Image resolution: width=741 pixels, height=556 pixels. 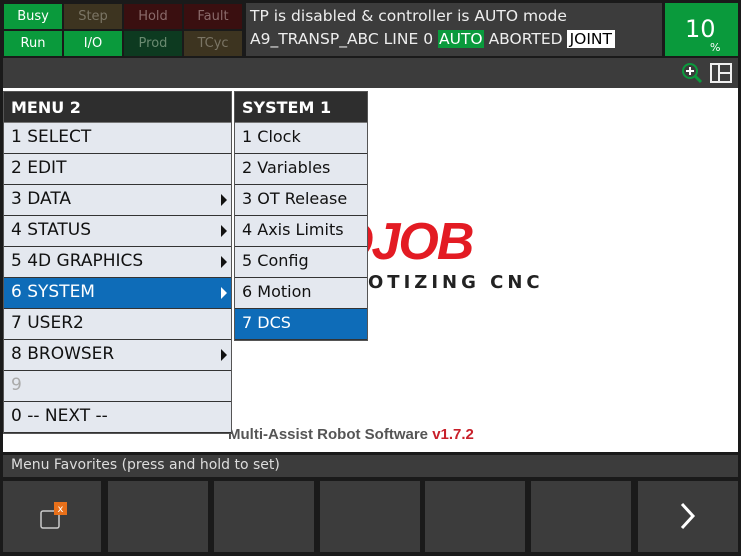 I want to click on menu-item-next: 0 -- NEXT --, so click(x=117, y=417).